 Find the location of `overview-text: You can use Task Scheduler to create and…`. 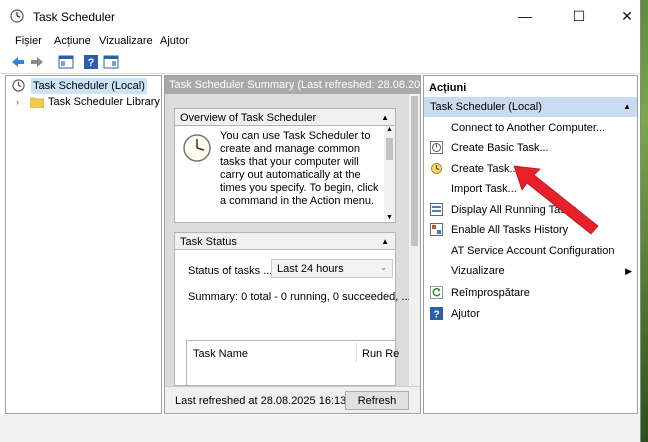

overview-text: You can use Task Scheduler to create and… is located at coordinates (299, 168).